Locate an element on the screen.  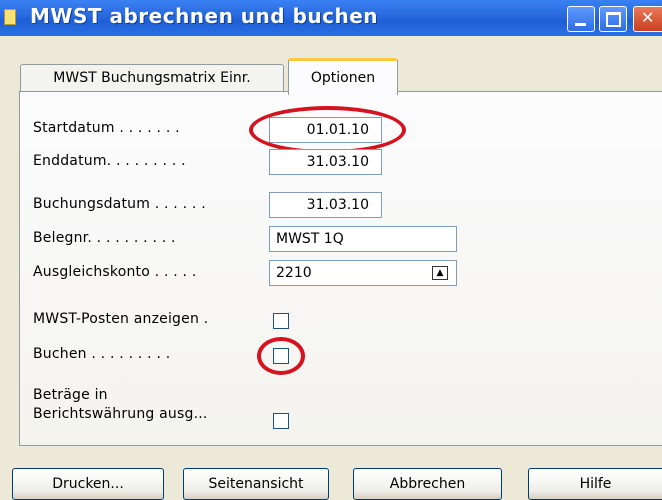
highlight-circle-startdatum is located at coordinates (327, 130).